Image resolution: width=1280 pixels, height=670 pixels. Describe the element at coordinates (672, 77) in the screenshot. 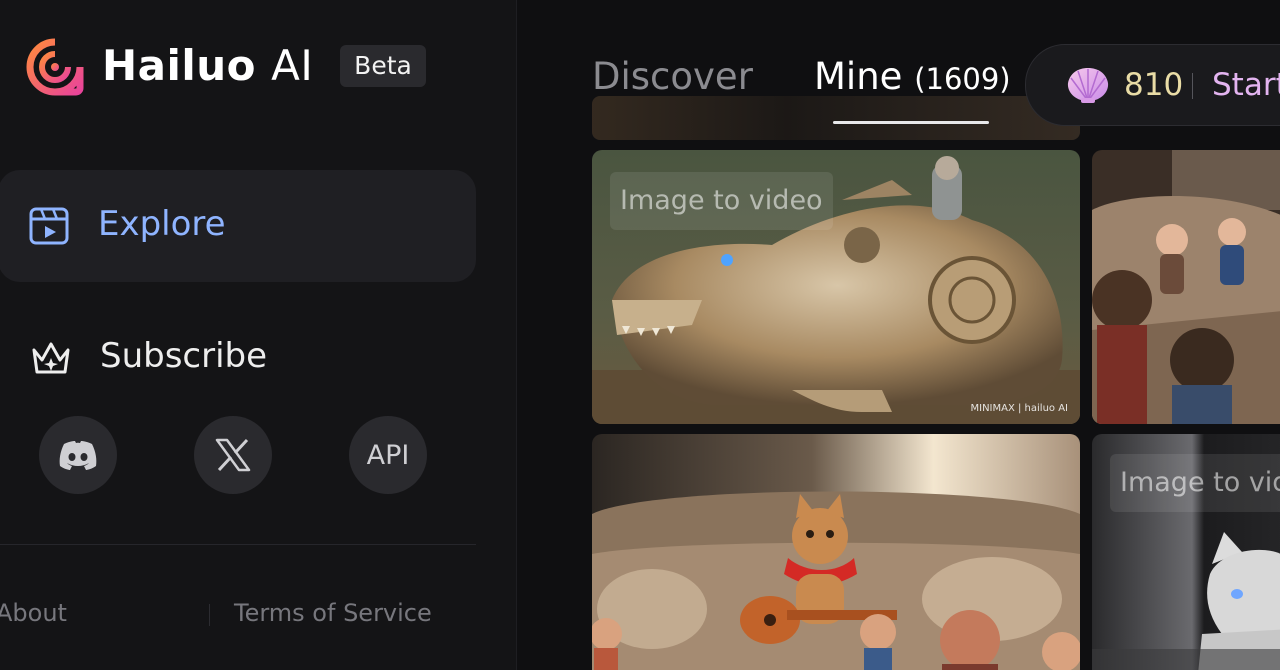

I see `tab-discover: Discover` at that location.